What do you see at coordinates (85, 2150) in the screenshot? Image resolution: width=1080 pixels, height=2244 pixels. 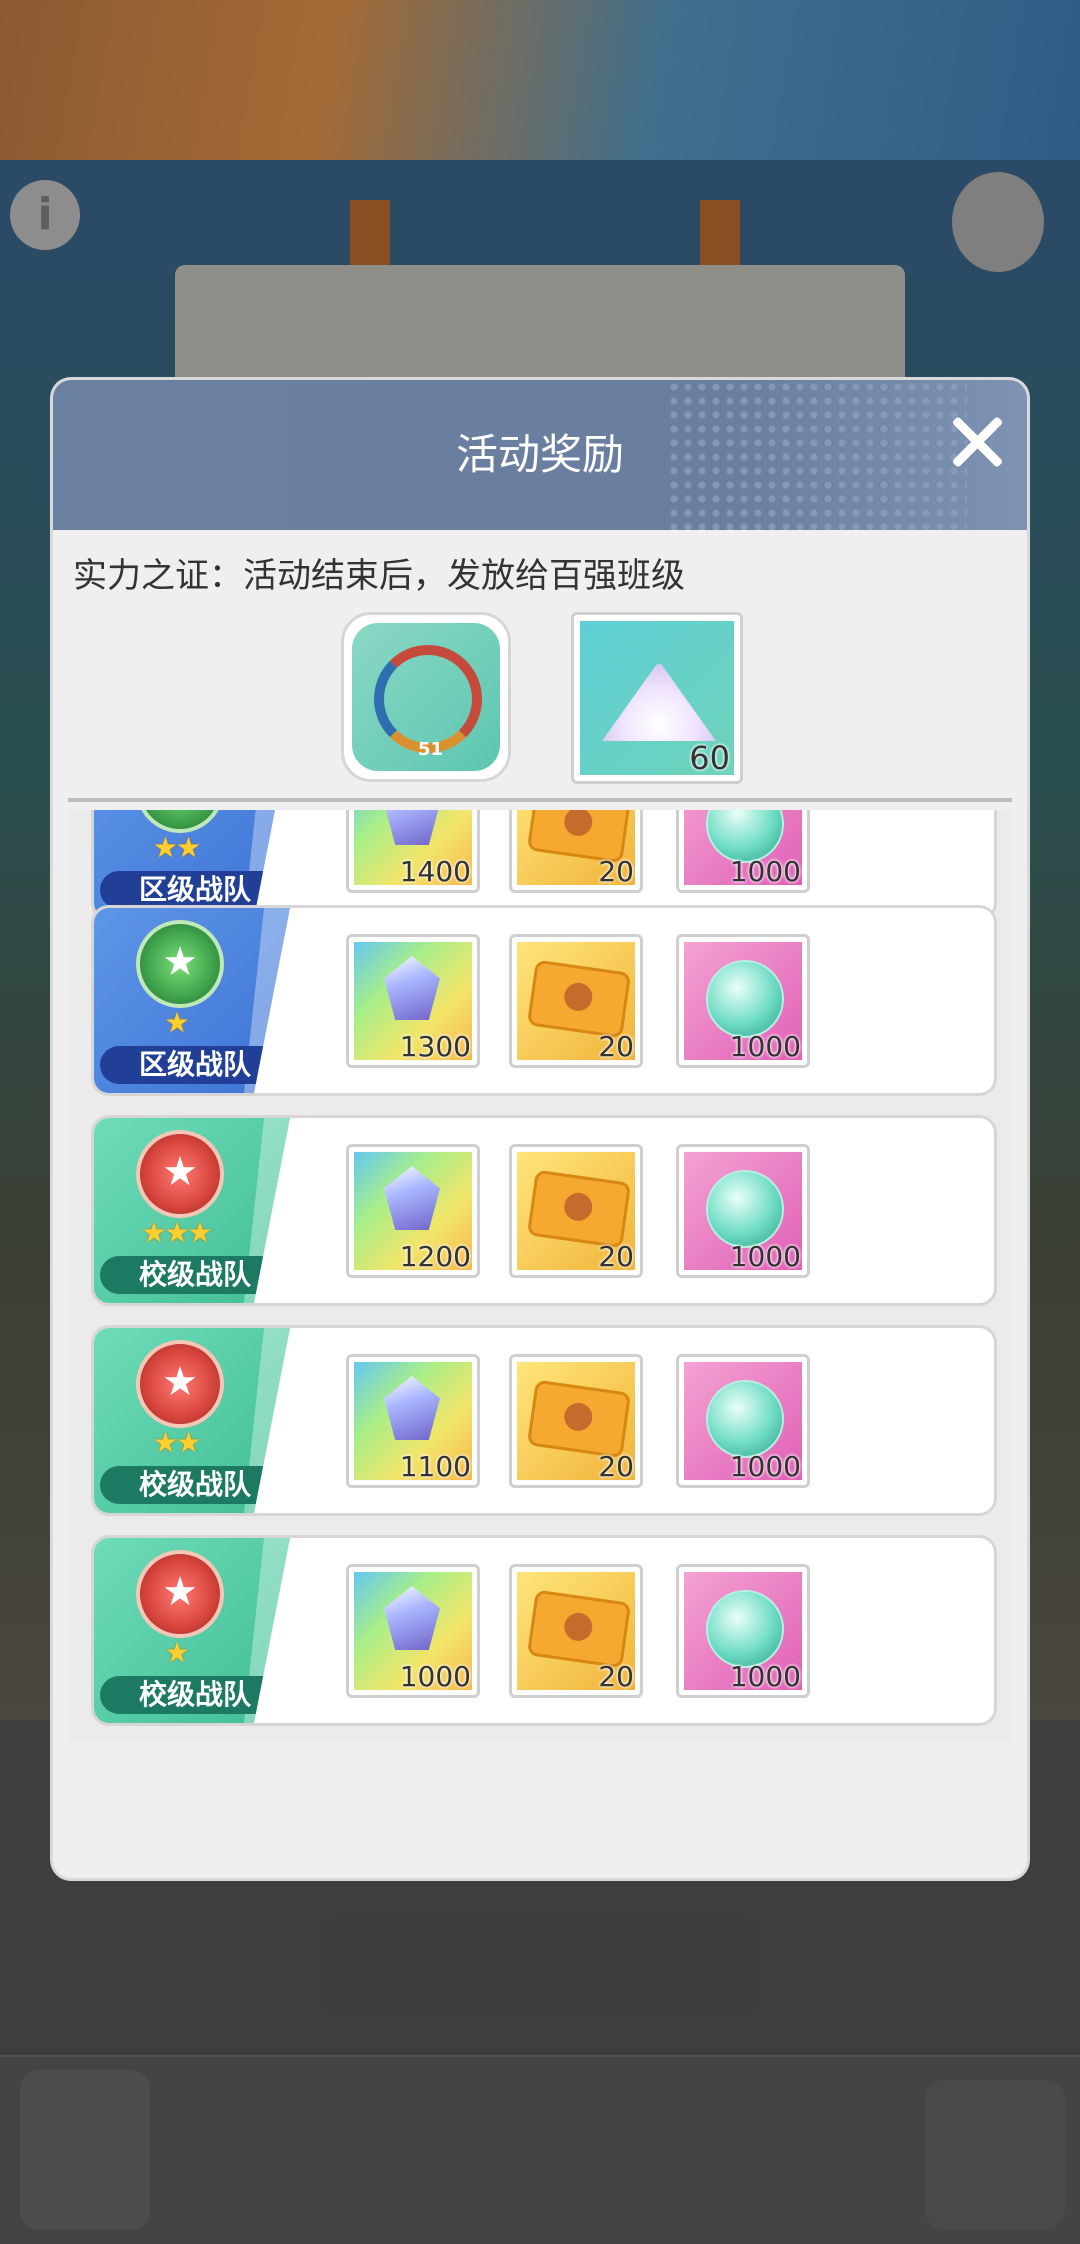 I see `back-icon` at bounding box center [85, 2150].